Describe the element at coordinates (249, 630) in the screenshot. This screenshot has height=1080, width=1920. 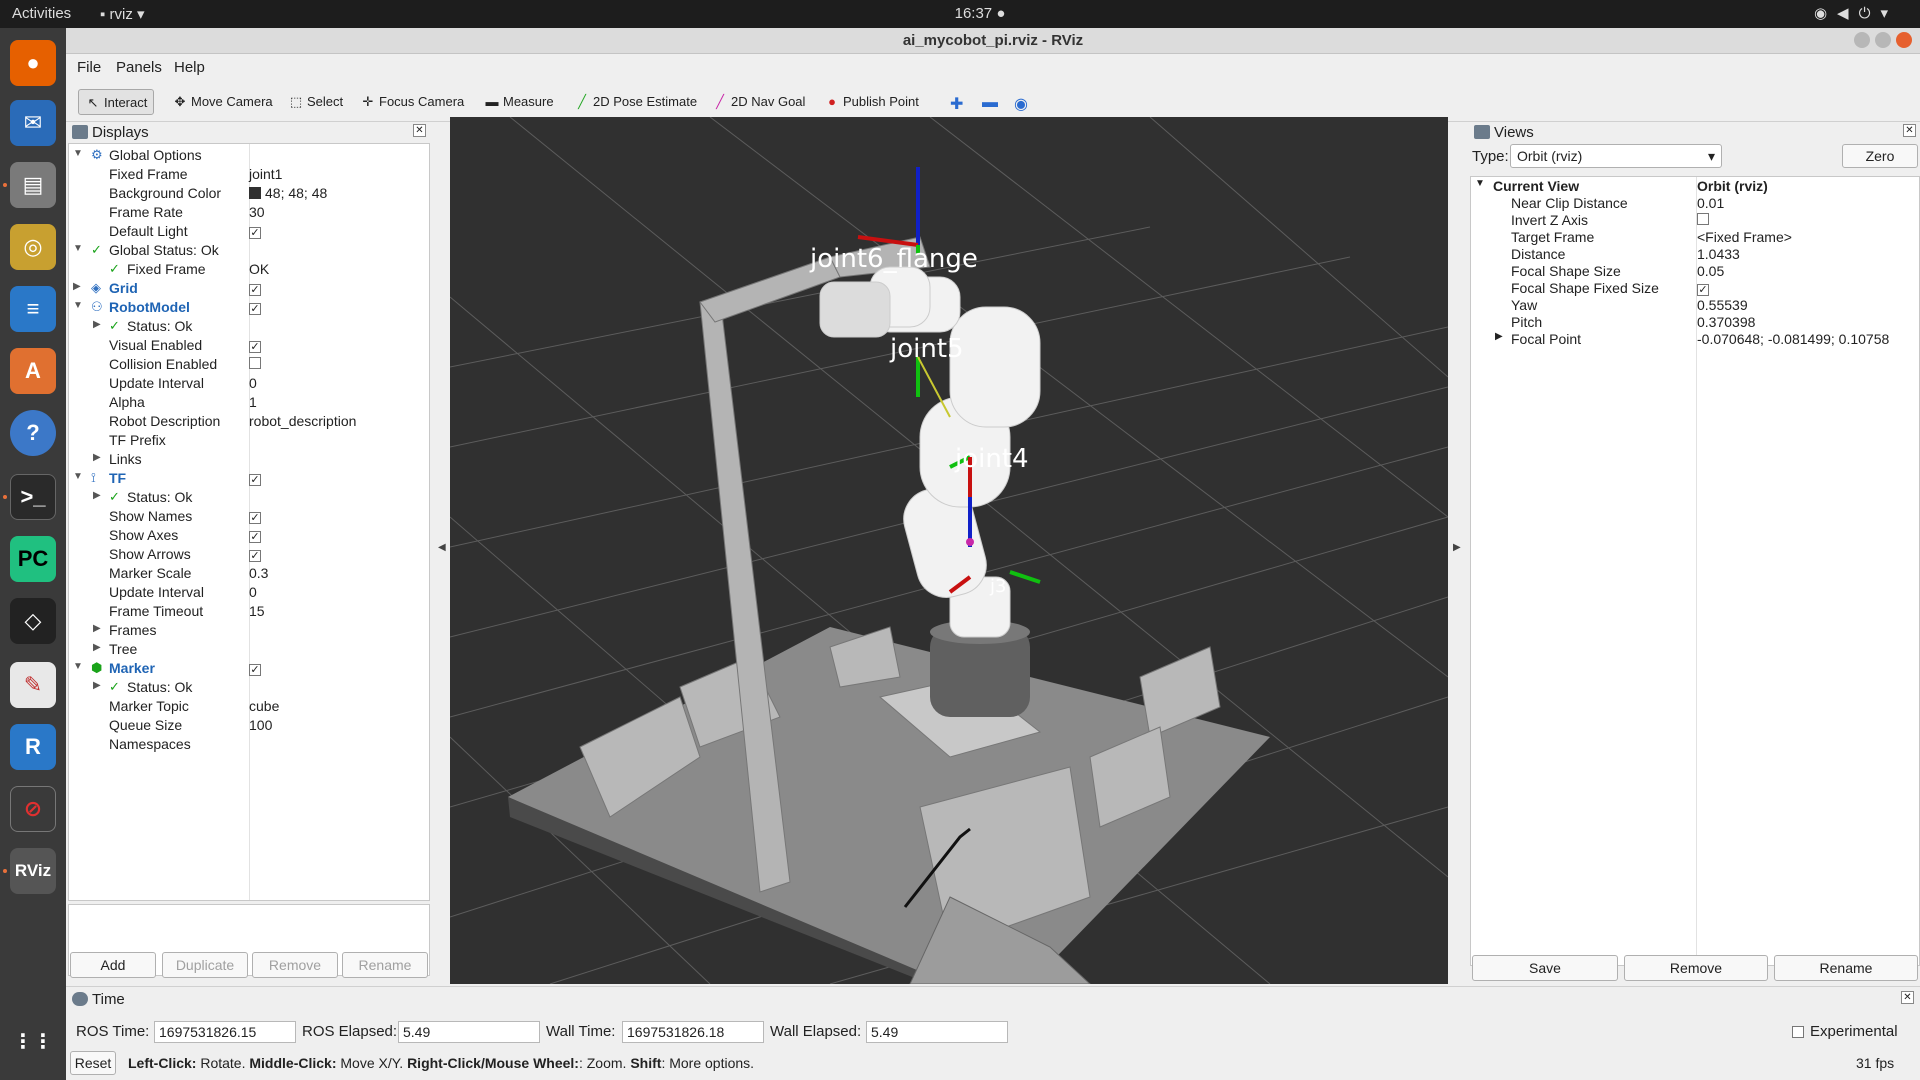
I see `tree-row: ▶ Frames` at that location.